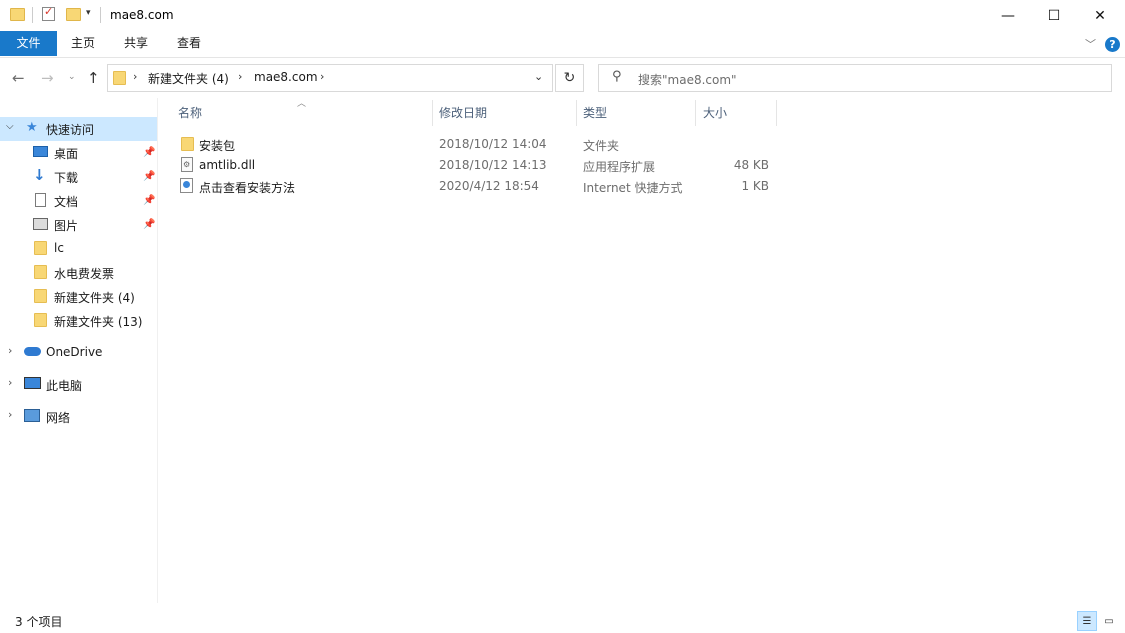 The image size is (1125, 633). I want to click on recent-locations-icon: ⌄, so click(72, 77).